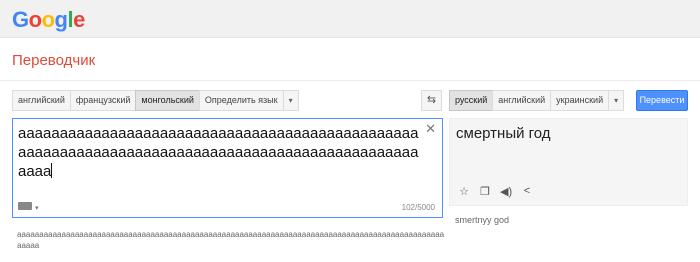 The height and width of the screenshot is (262, 700). What do you see at coordinates (580, 100) in the screenshot?
I see `target-lang-ukrainian: украинский` at bounding box center [580, 100].